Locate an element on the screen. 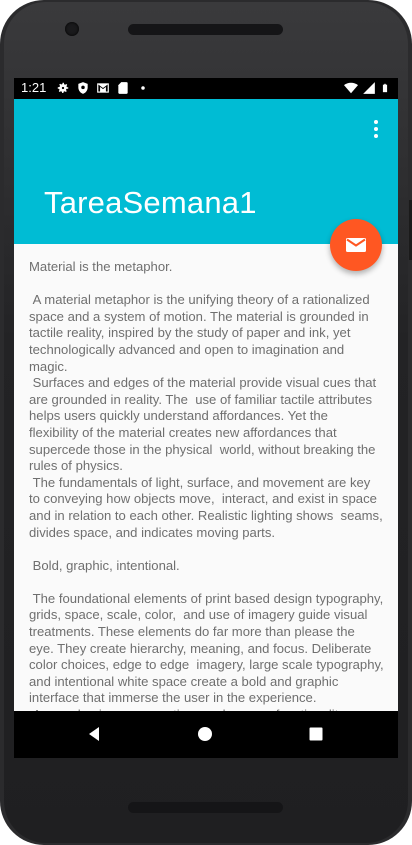 This screenshot has height=845, width=412. overflow-menu-icon is located at coordinates (376, 129).